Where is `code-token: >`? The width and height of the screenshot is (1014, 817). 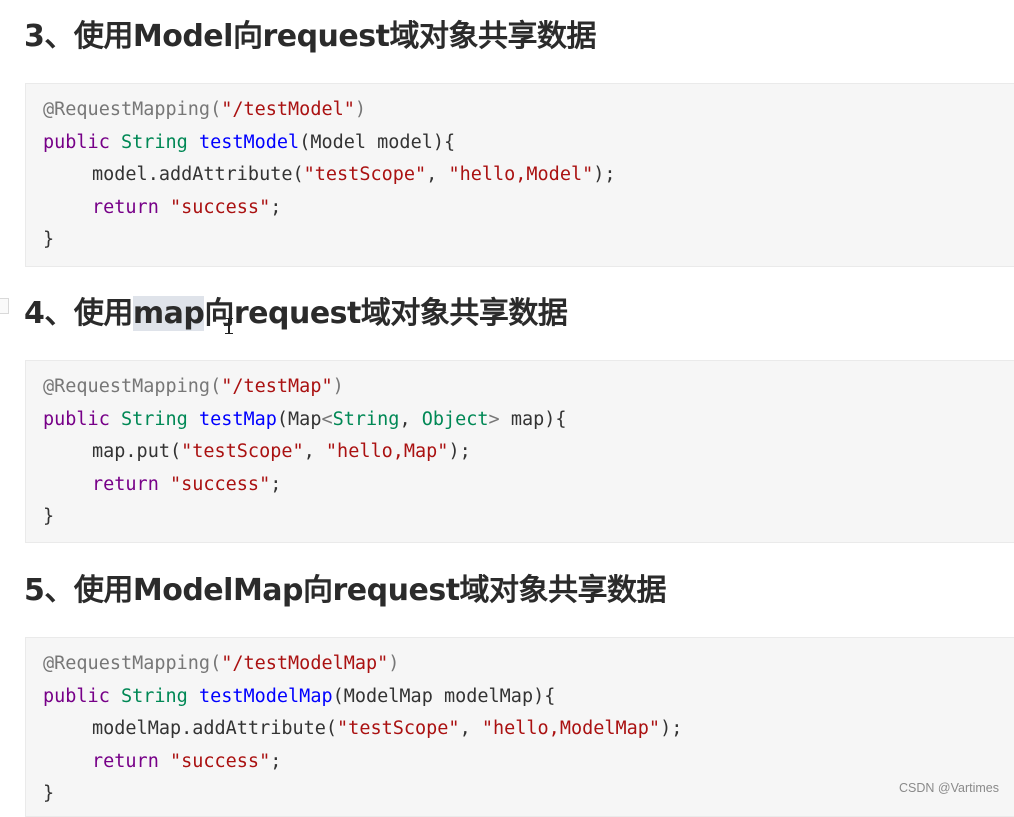 code-token: > is located at coordinates (494, 419).